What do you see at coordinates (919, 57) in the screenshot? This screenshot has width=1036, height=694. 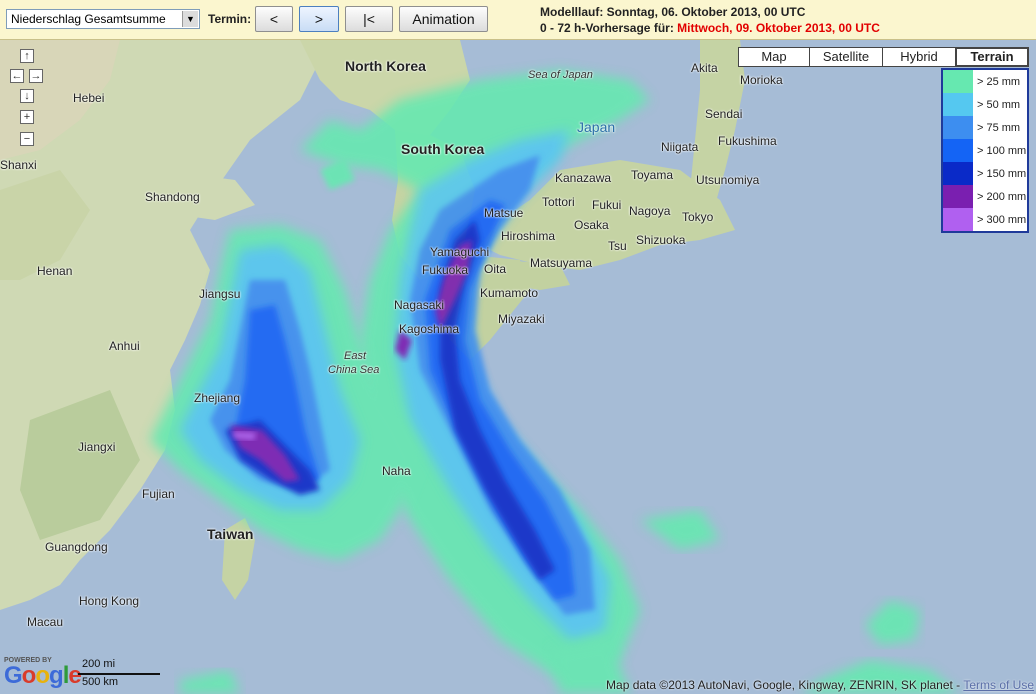 I see `map-type-hybrid: Hybrid` at bounding box center [919, 57].